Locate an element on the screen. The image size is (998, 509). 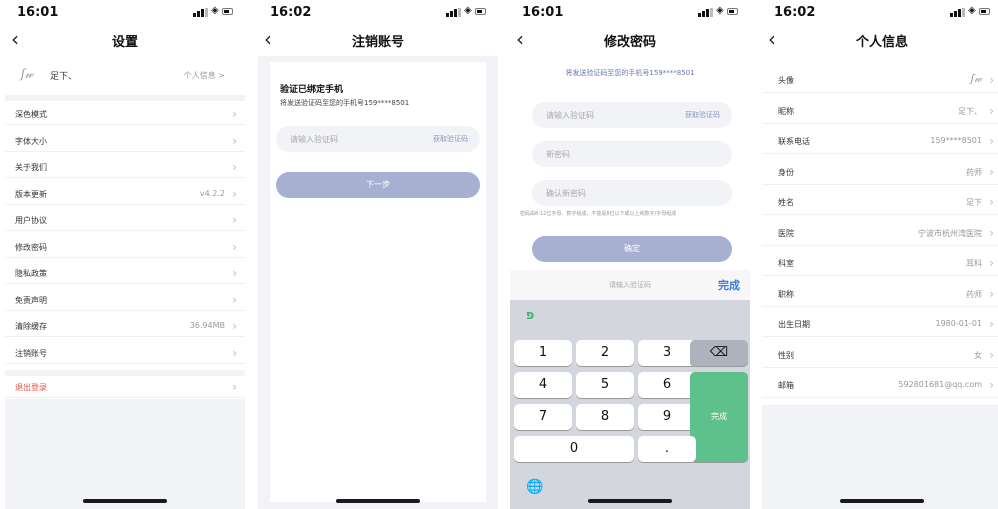
profile-row-value: 耳科 is located at coordinates (974, 263).